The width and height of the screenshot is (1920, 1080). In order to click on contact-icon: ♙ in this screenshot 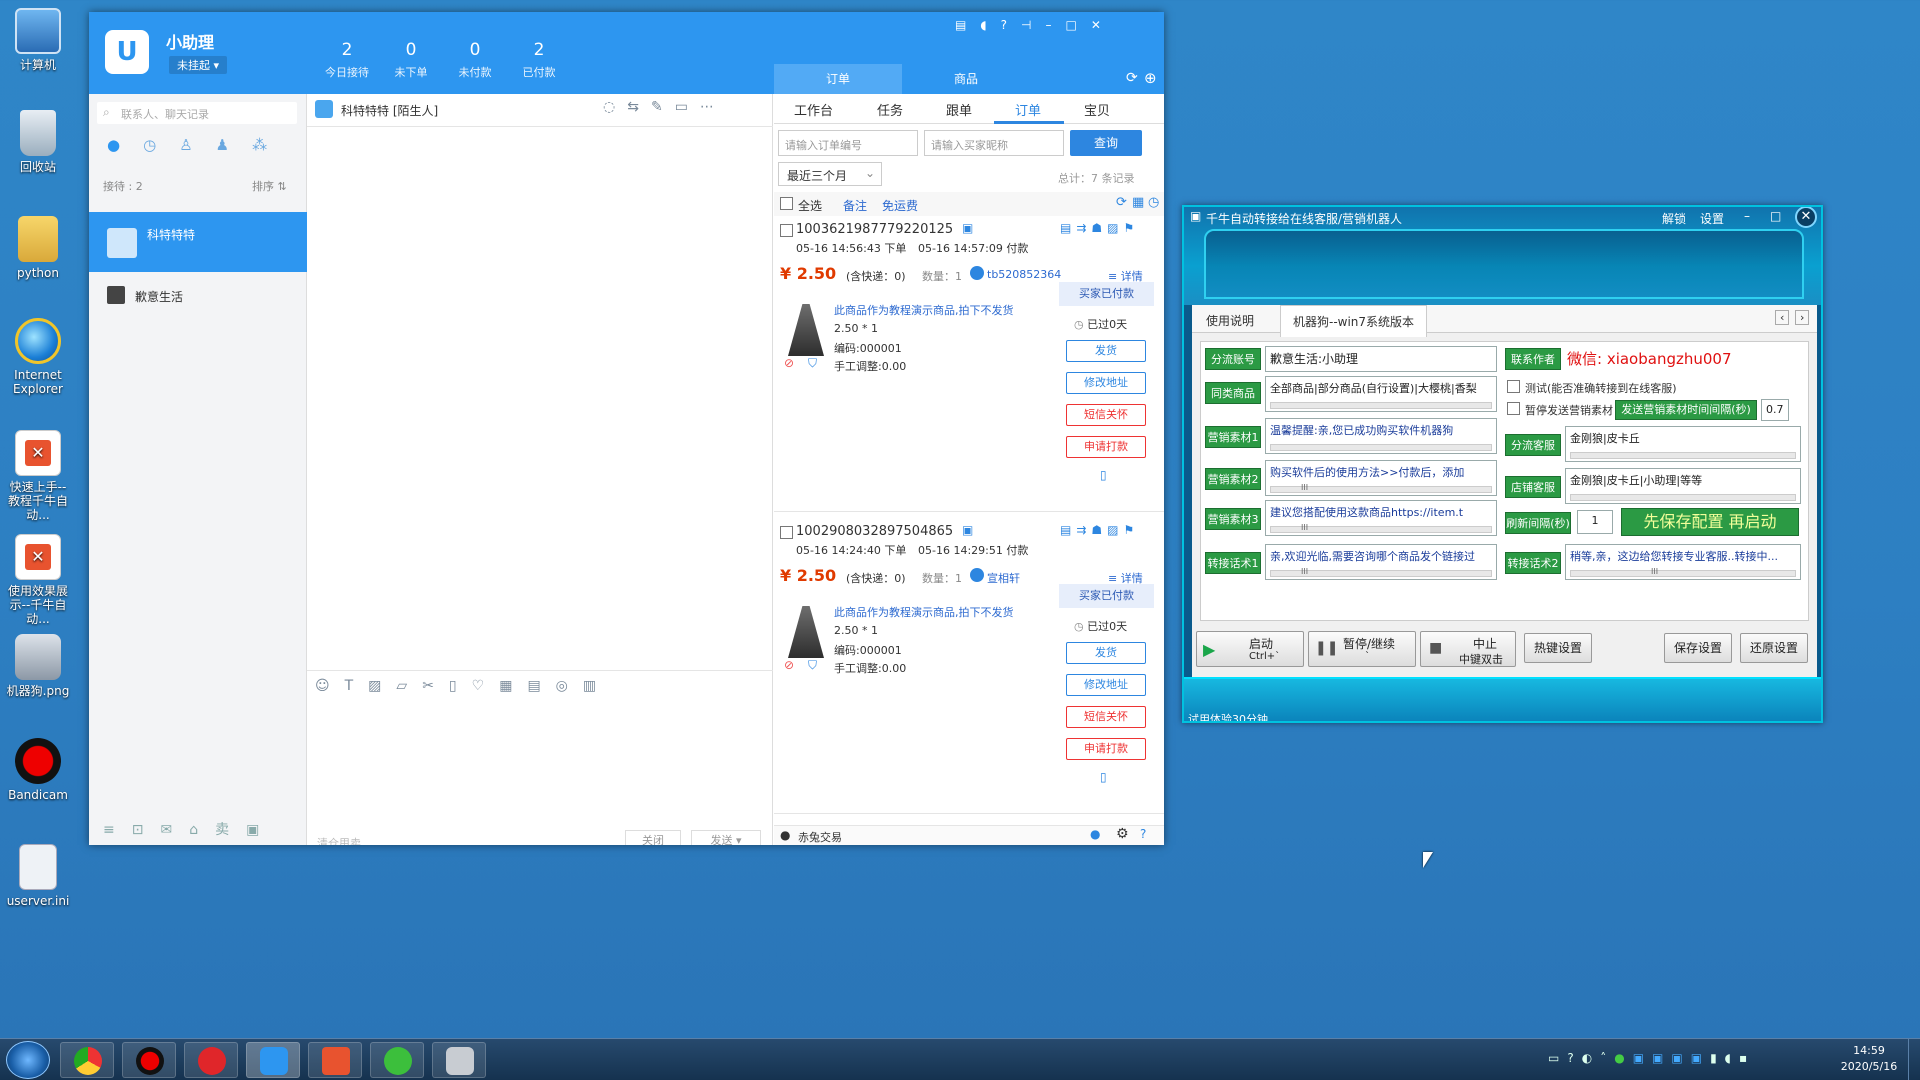, I will do `click(197, 145)`.